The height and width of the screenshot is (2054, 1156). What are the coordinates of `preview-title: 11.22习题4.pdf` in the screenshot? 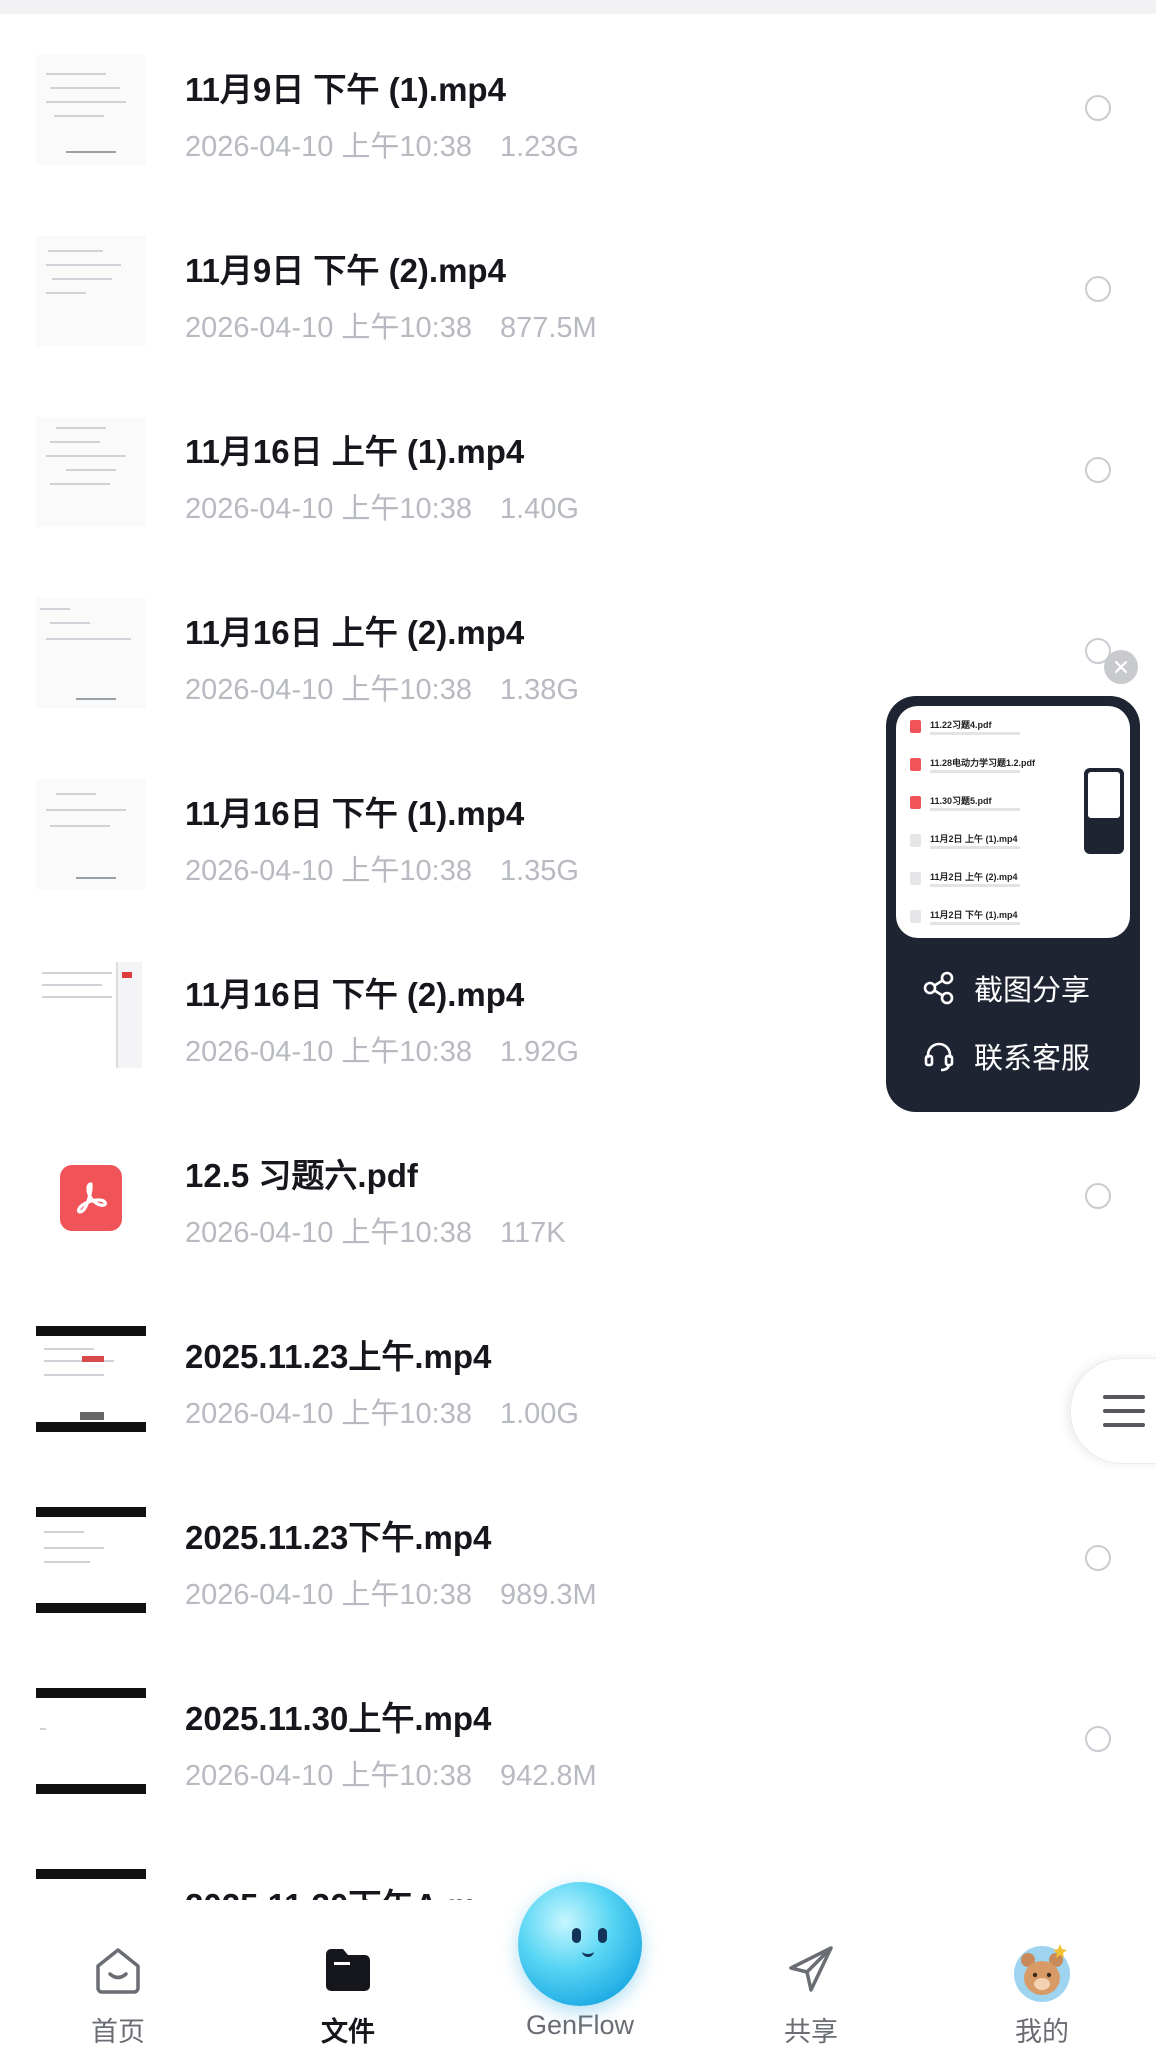 It's located at (961, 725).